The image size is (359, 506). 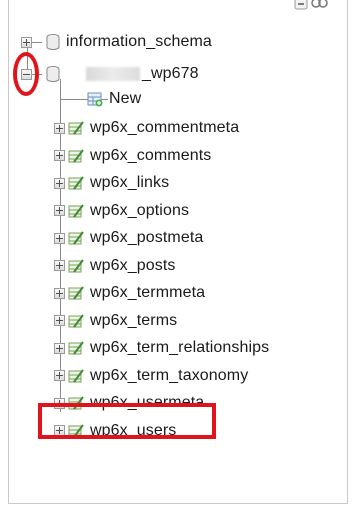 What do you see at coordinates (133, 321) in the screenshot?
I see `table-name: wp6x_terms` at bounding box center [133, 321].